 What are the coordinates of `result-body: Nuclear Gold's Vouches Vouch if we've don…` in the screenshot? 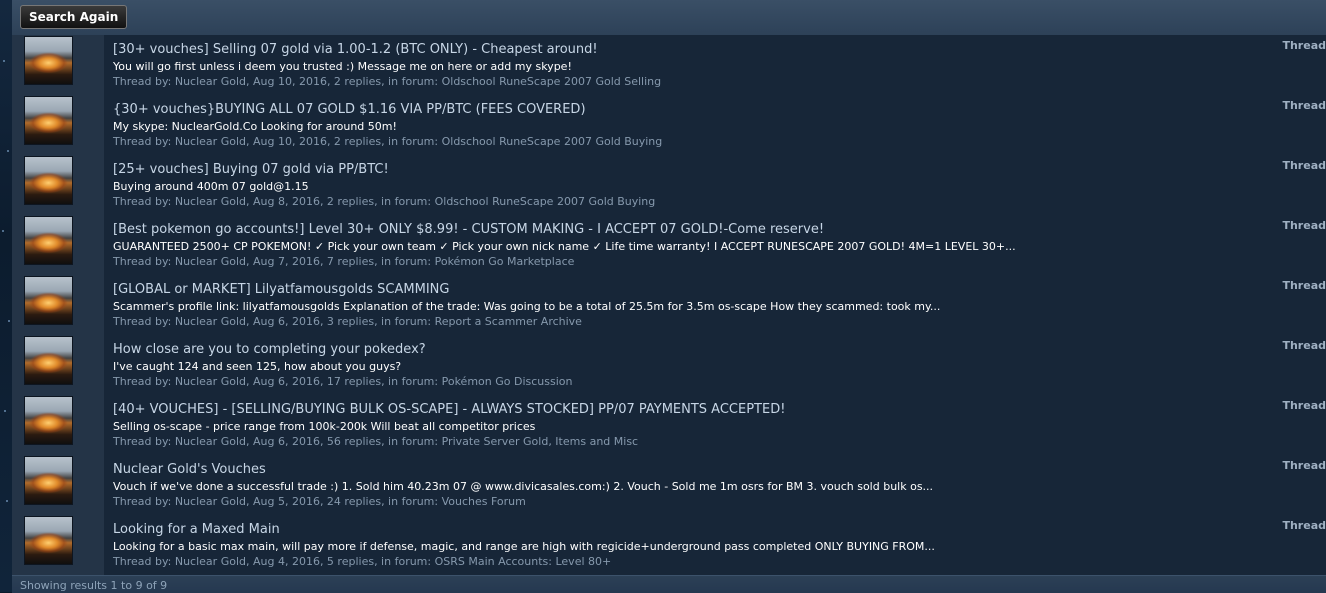 It's located at (715, 485).